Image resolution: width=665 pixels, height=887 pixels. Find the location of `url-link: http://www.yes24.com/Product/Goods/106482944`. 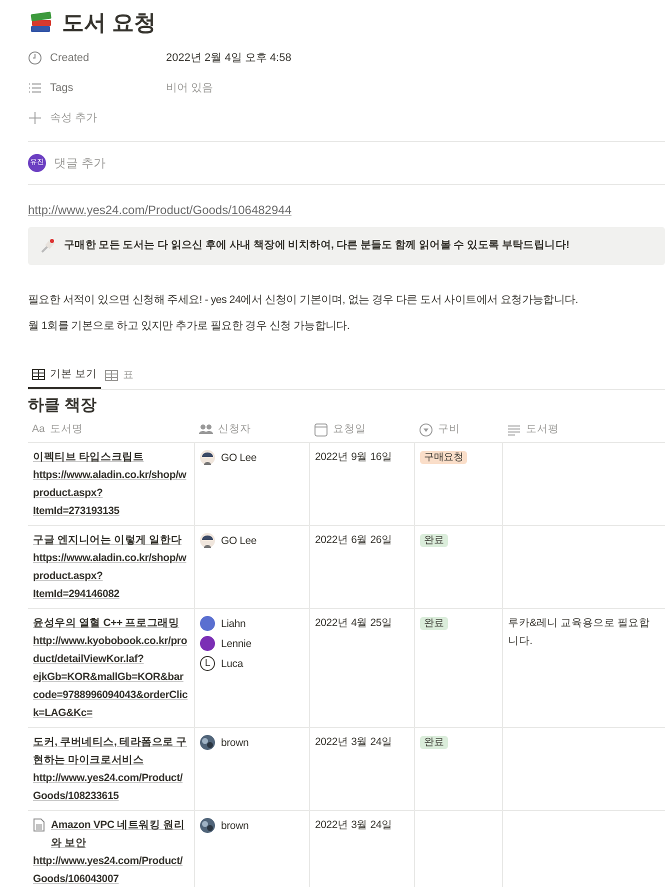

url-link: http://www.yes24.com/Product/Goods/106482944 is located at coordinates (160, 210).